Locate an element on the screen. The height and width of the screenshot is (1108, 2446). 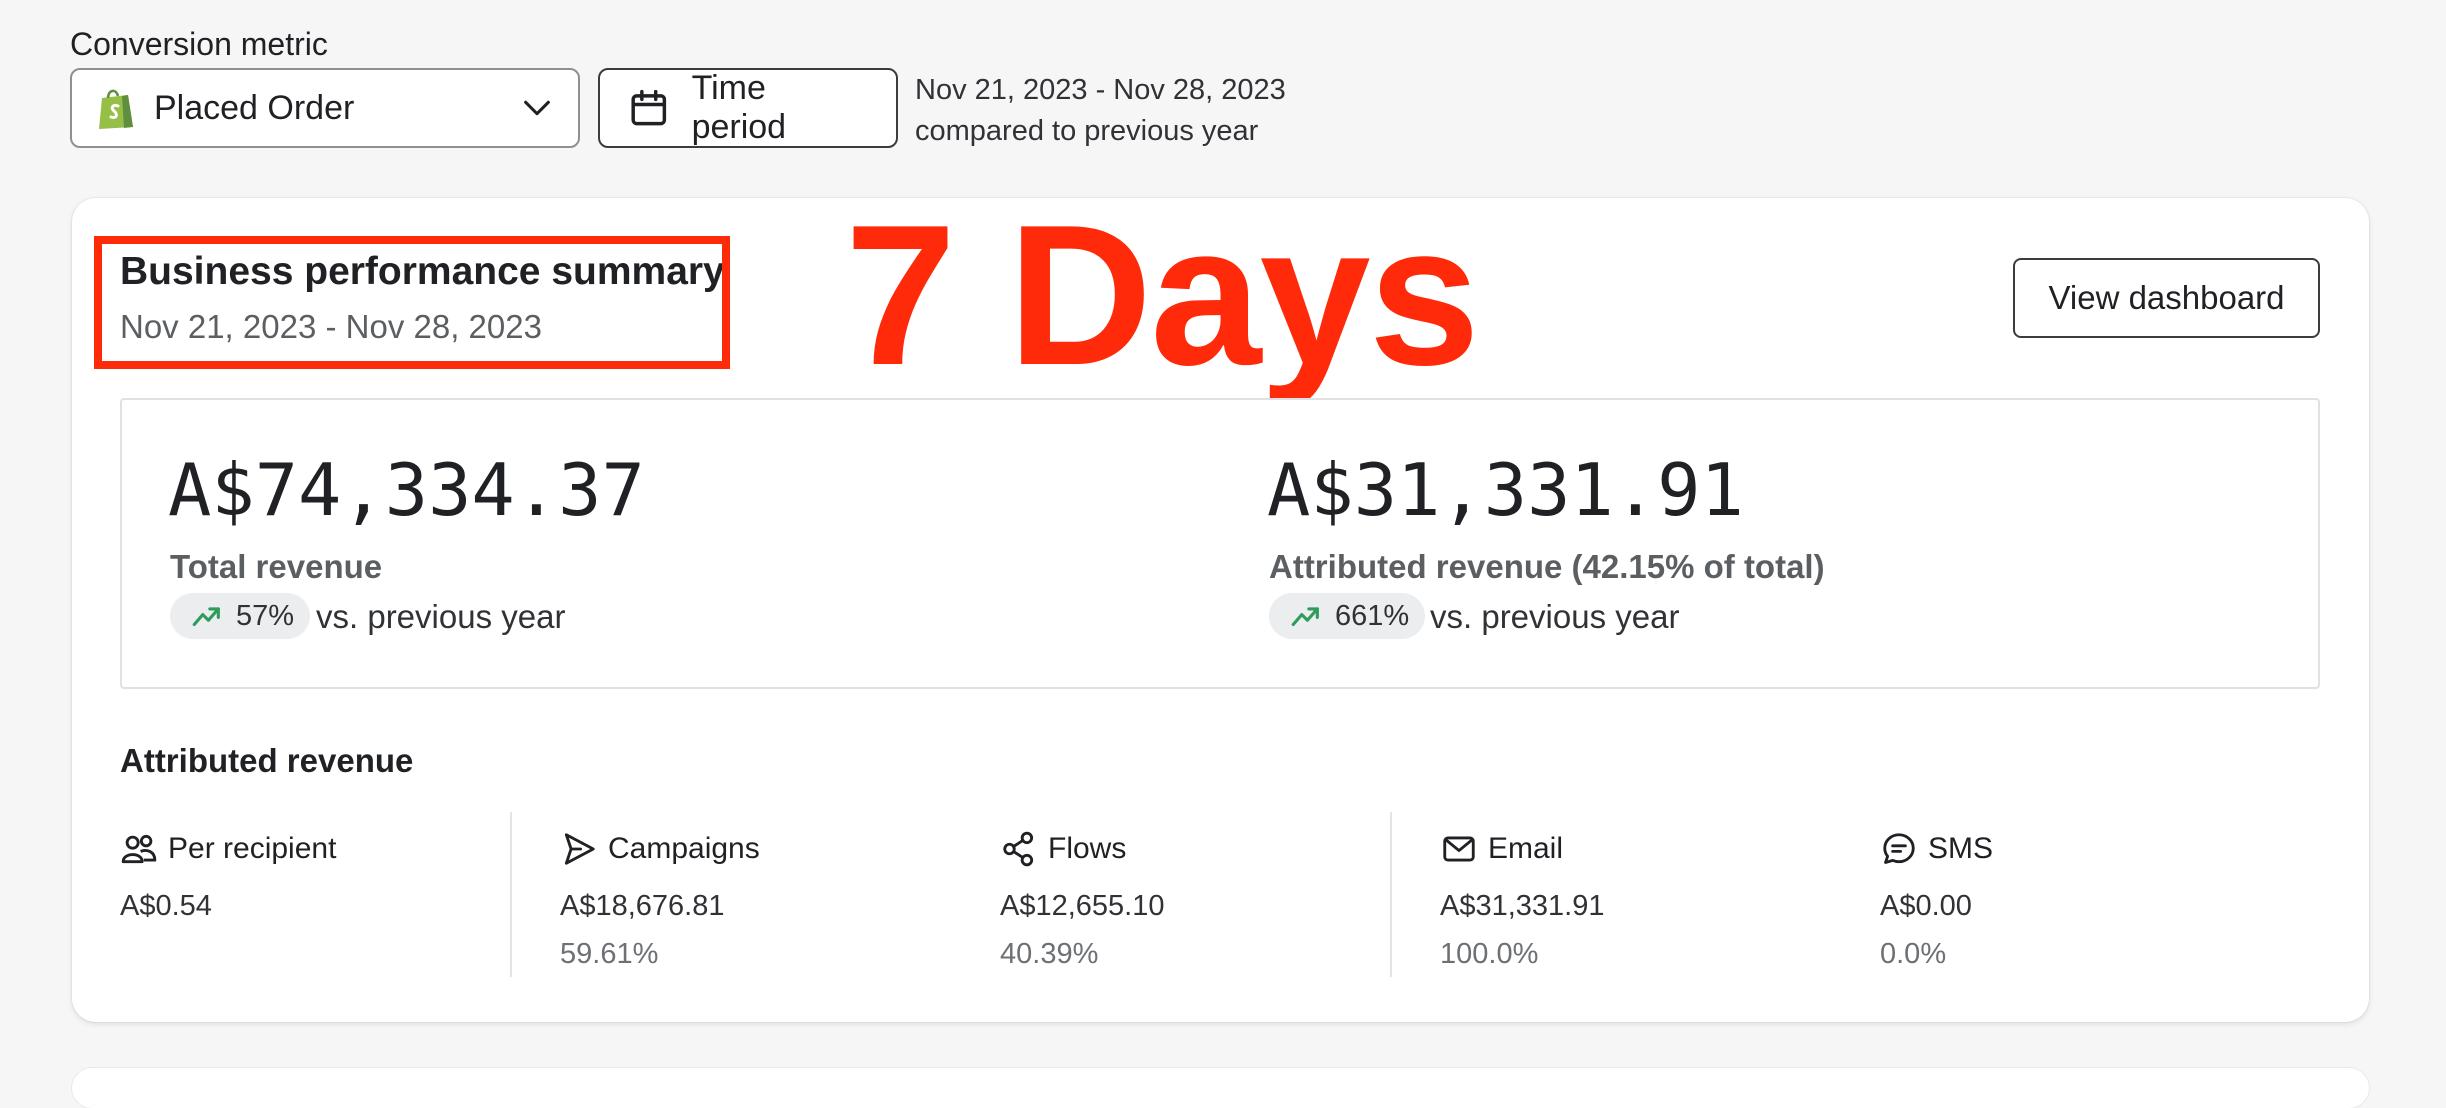
email-header: Email is located at coordinates (1501, 849).